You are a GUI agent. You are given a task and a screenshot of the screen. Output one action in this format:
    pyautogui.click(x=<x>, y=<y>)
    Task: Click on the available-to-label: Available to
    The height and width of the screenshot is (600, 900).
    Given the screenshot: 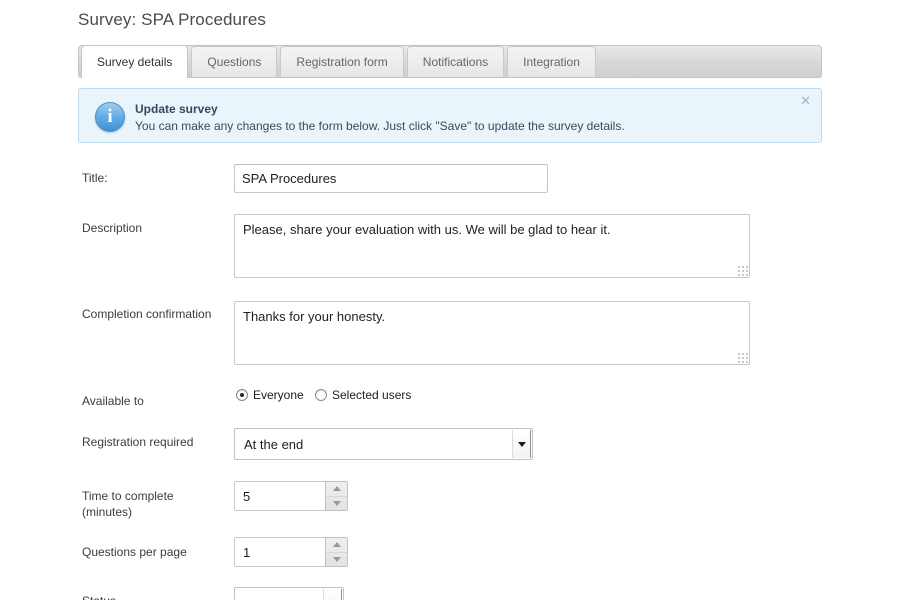 What is the action you would take?
    pyautogui.click(x=113, y=401)
    